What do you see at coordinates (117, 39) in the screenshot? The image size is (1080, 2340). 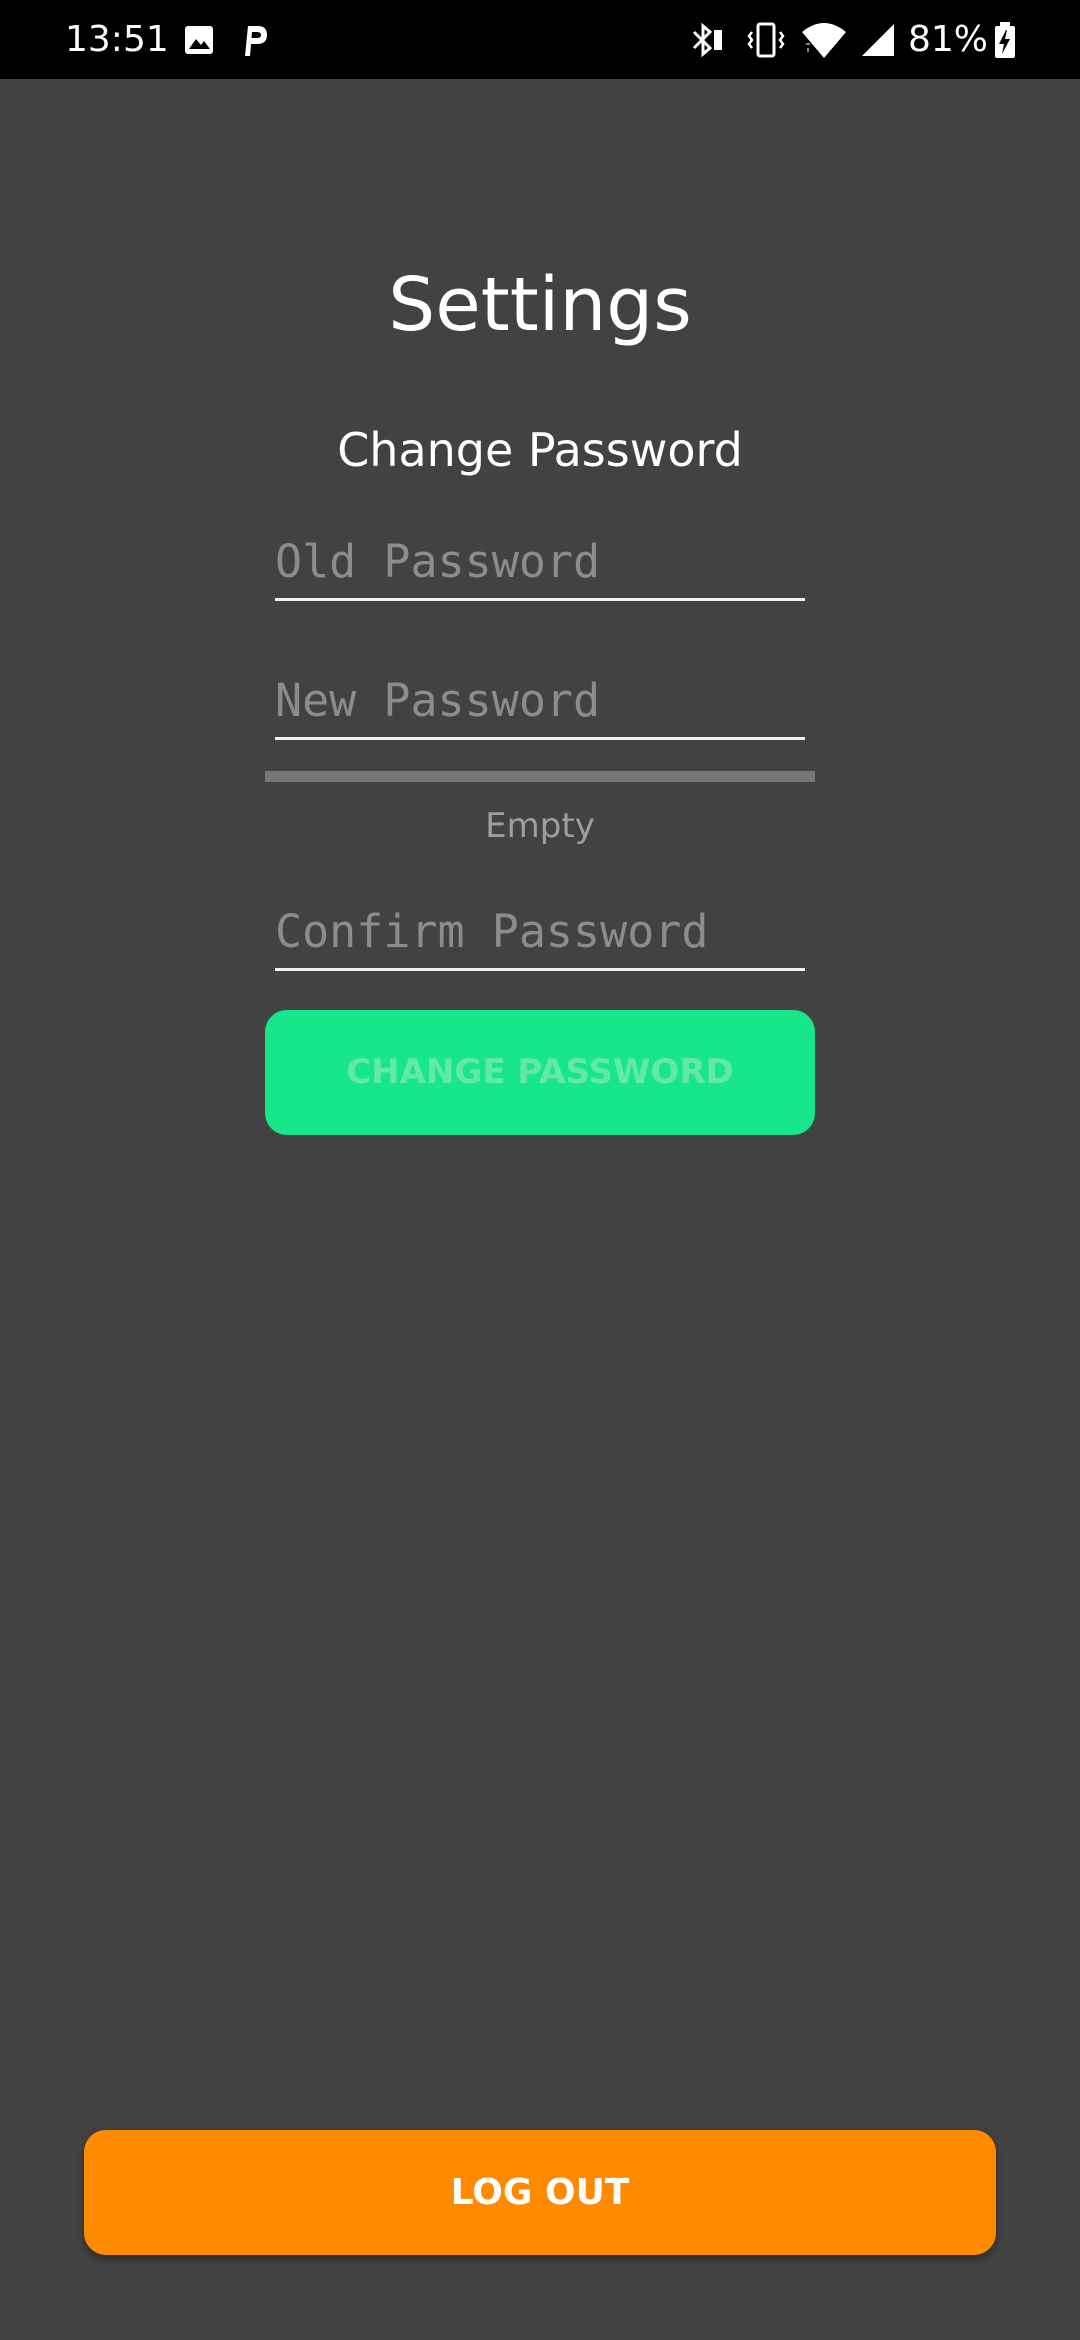 I see `status-time: 13:51` at bounding box center [117, 39].